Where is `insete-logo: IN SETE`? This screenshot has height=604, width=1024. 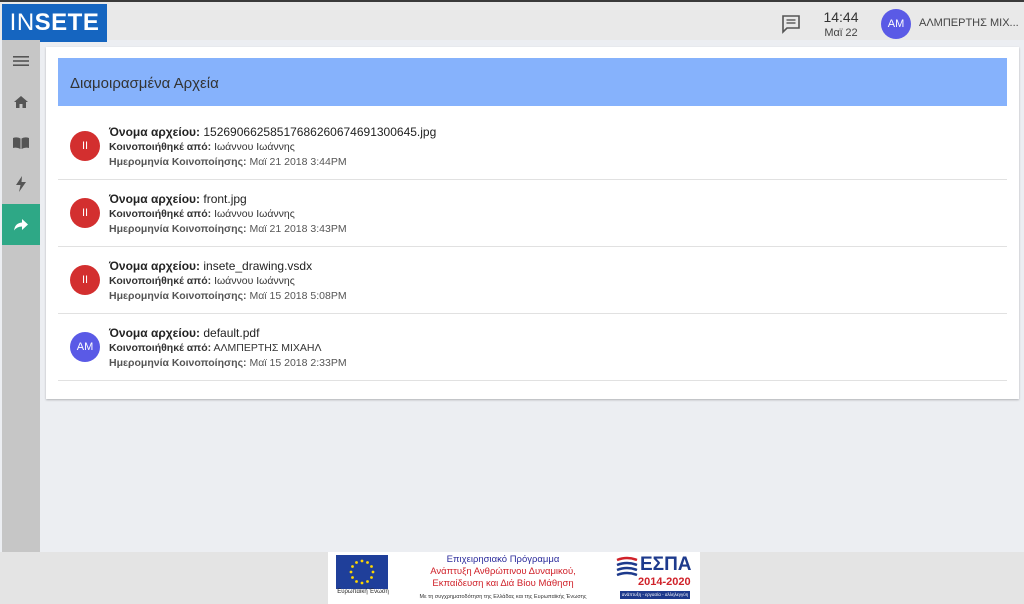 insete-logo: IN SETE is located at coordinates (54, 23).